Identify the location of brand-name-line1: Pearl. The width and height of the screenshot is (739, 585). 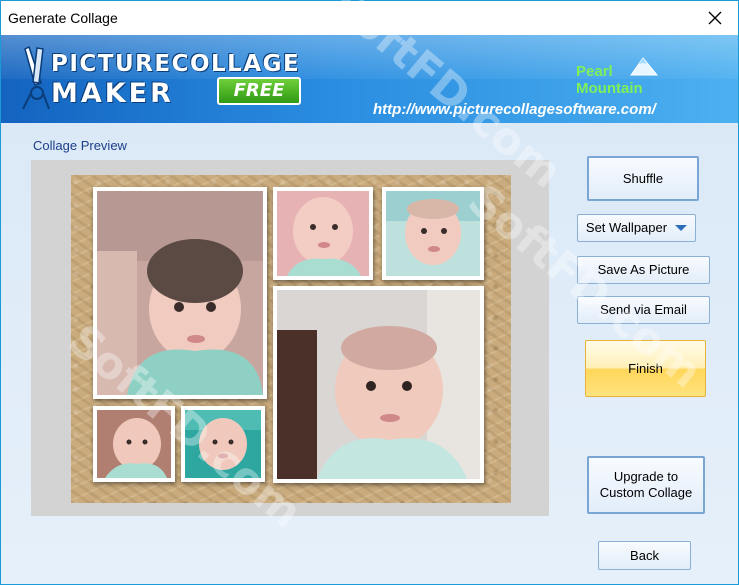
(594, 71).